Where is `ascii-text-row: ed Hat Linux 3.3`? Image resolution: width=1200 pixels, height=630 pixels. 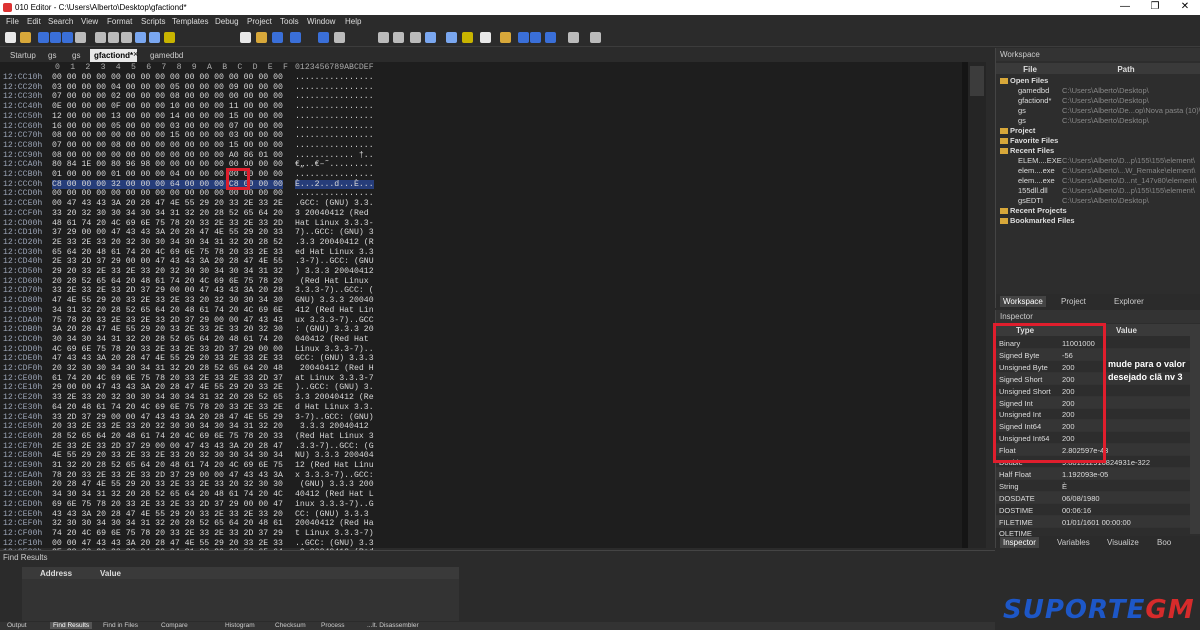 ascii-text-row: ed Hat Linux 3.3 is located at coordinates (334, 252).